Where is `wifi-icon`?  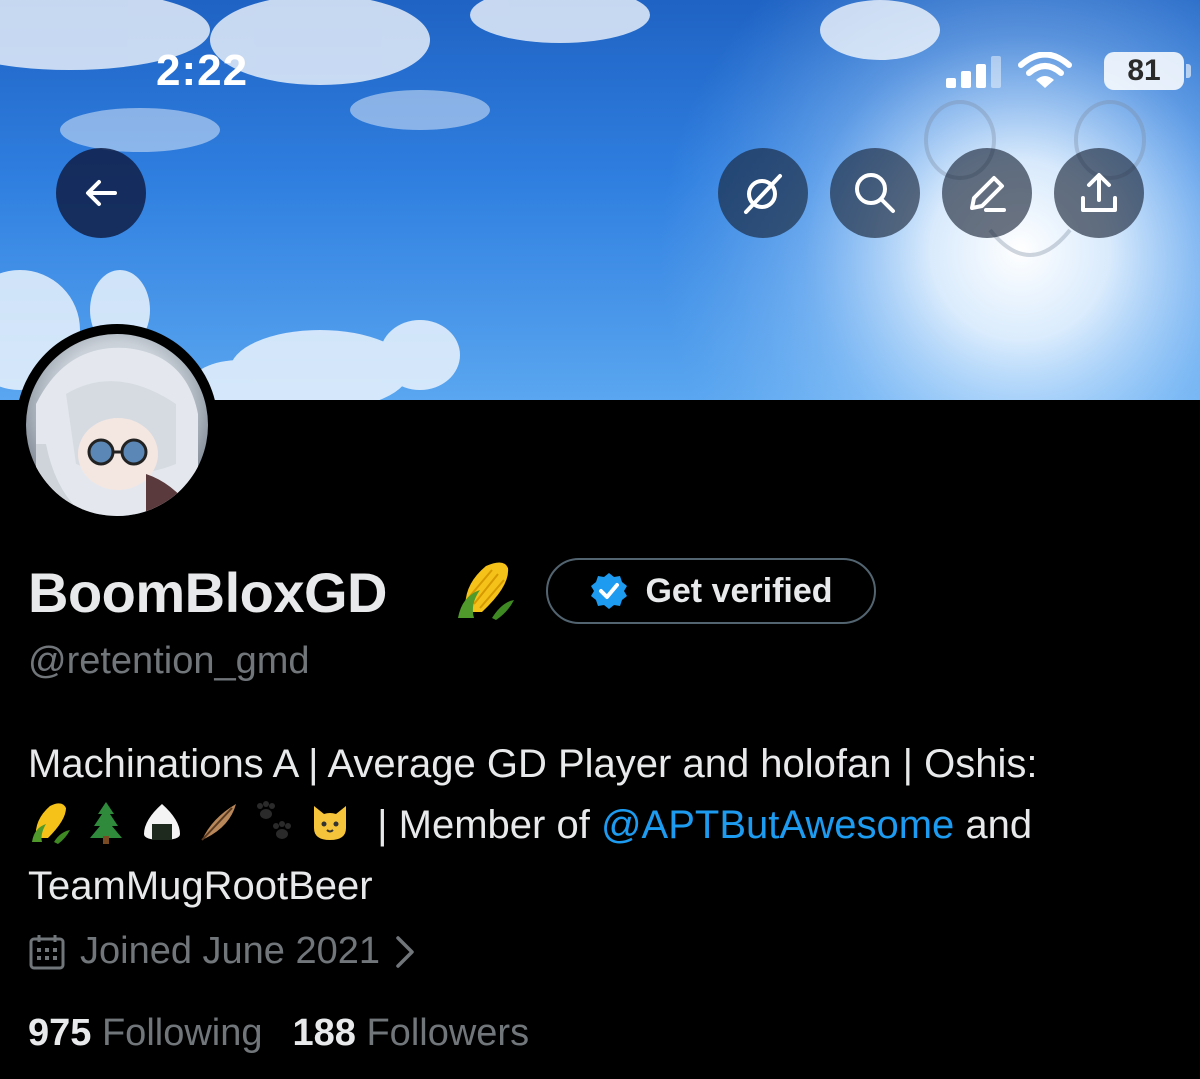 wifi-icon is located at coordinates (1045, 70).